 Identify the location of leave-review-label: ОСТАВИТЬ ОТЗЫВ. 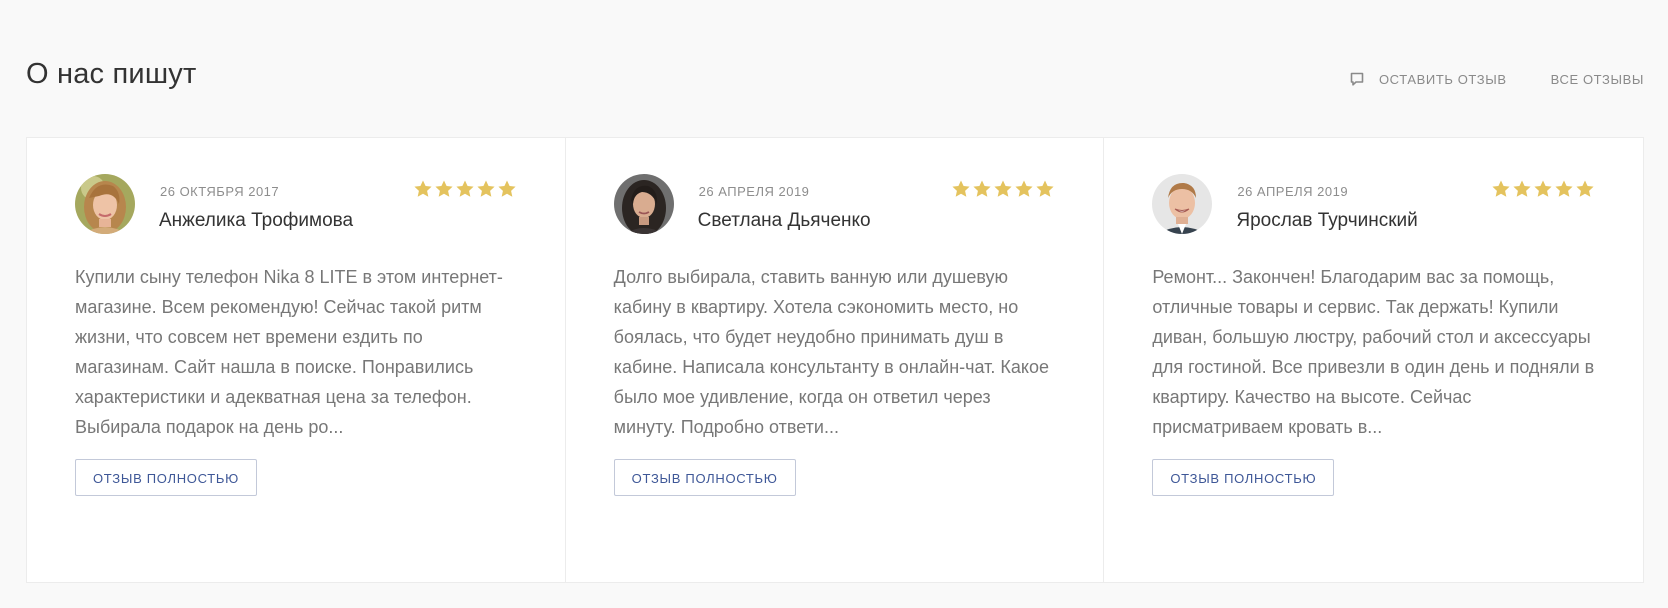
(1442, 79).